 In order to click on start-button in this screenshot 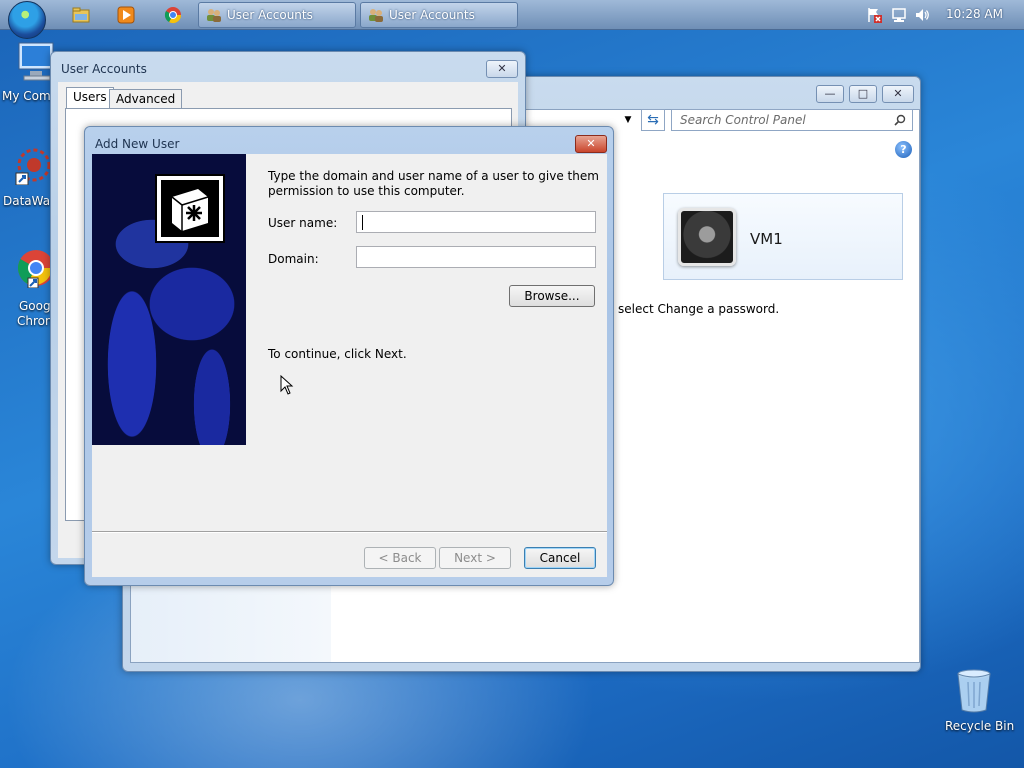, I will do `click(27, 20)`.